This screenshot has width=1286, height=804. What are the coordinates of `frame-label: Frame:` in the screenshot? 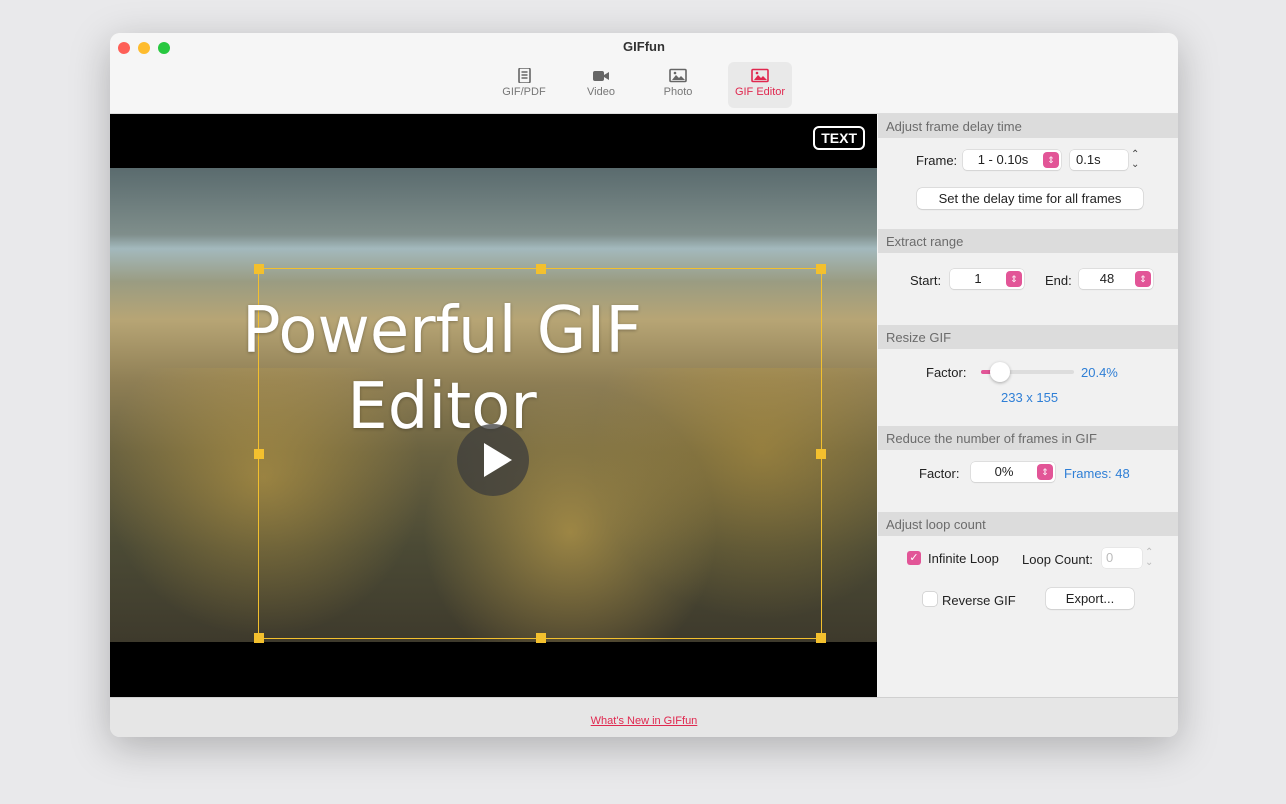 It's located at (937, 160).